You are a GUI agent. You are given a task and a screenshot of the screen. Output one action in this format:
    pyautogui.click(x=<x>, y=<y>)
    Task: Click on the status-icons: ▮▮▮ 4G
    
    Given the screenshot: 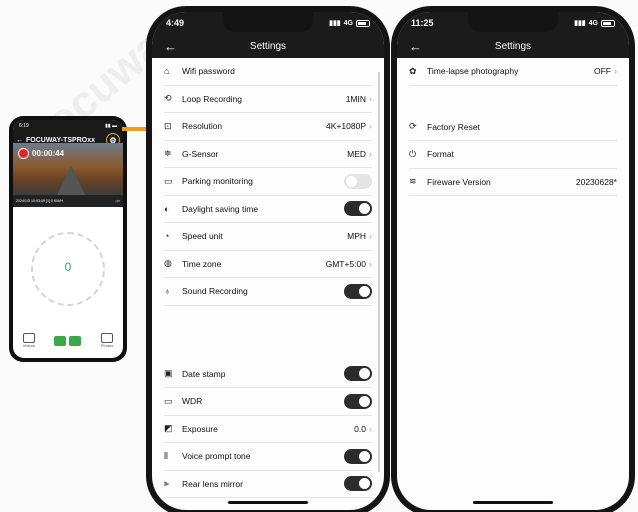 What is the action you would take?
    pyautogui.click(x=594, y=23)
    